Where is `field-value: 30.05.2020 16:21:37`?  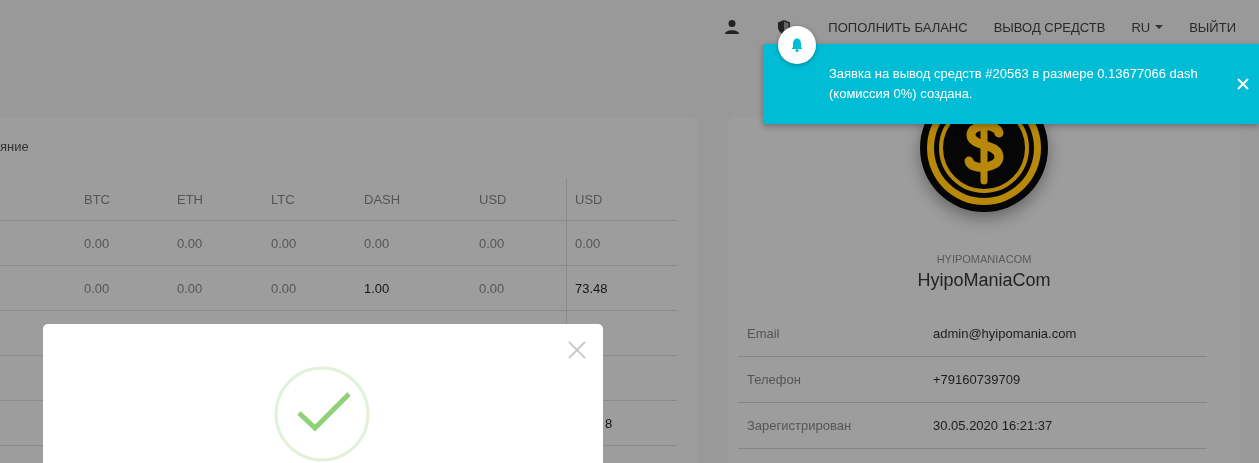 field-value: 30.05.2020 16:21:37 is located at coordinates (993, 425).